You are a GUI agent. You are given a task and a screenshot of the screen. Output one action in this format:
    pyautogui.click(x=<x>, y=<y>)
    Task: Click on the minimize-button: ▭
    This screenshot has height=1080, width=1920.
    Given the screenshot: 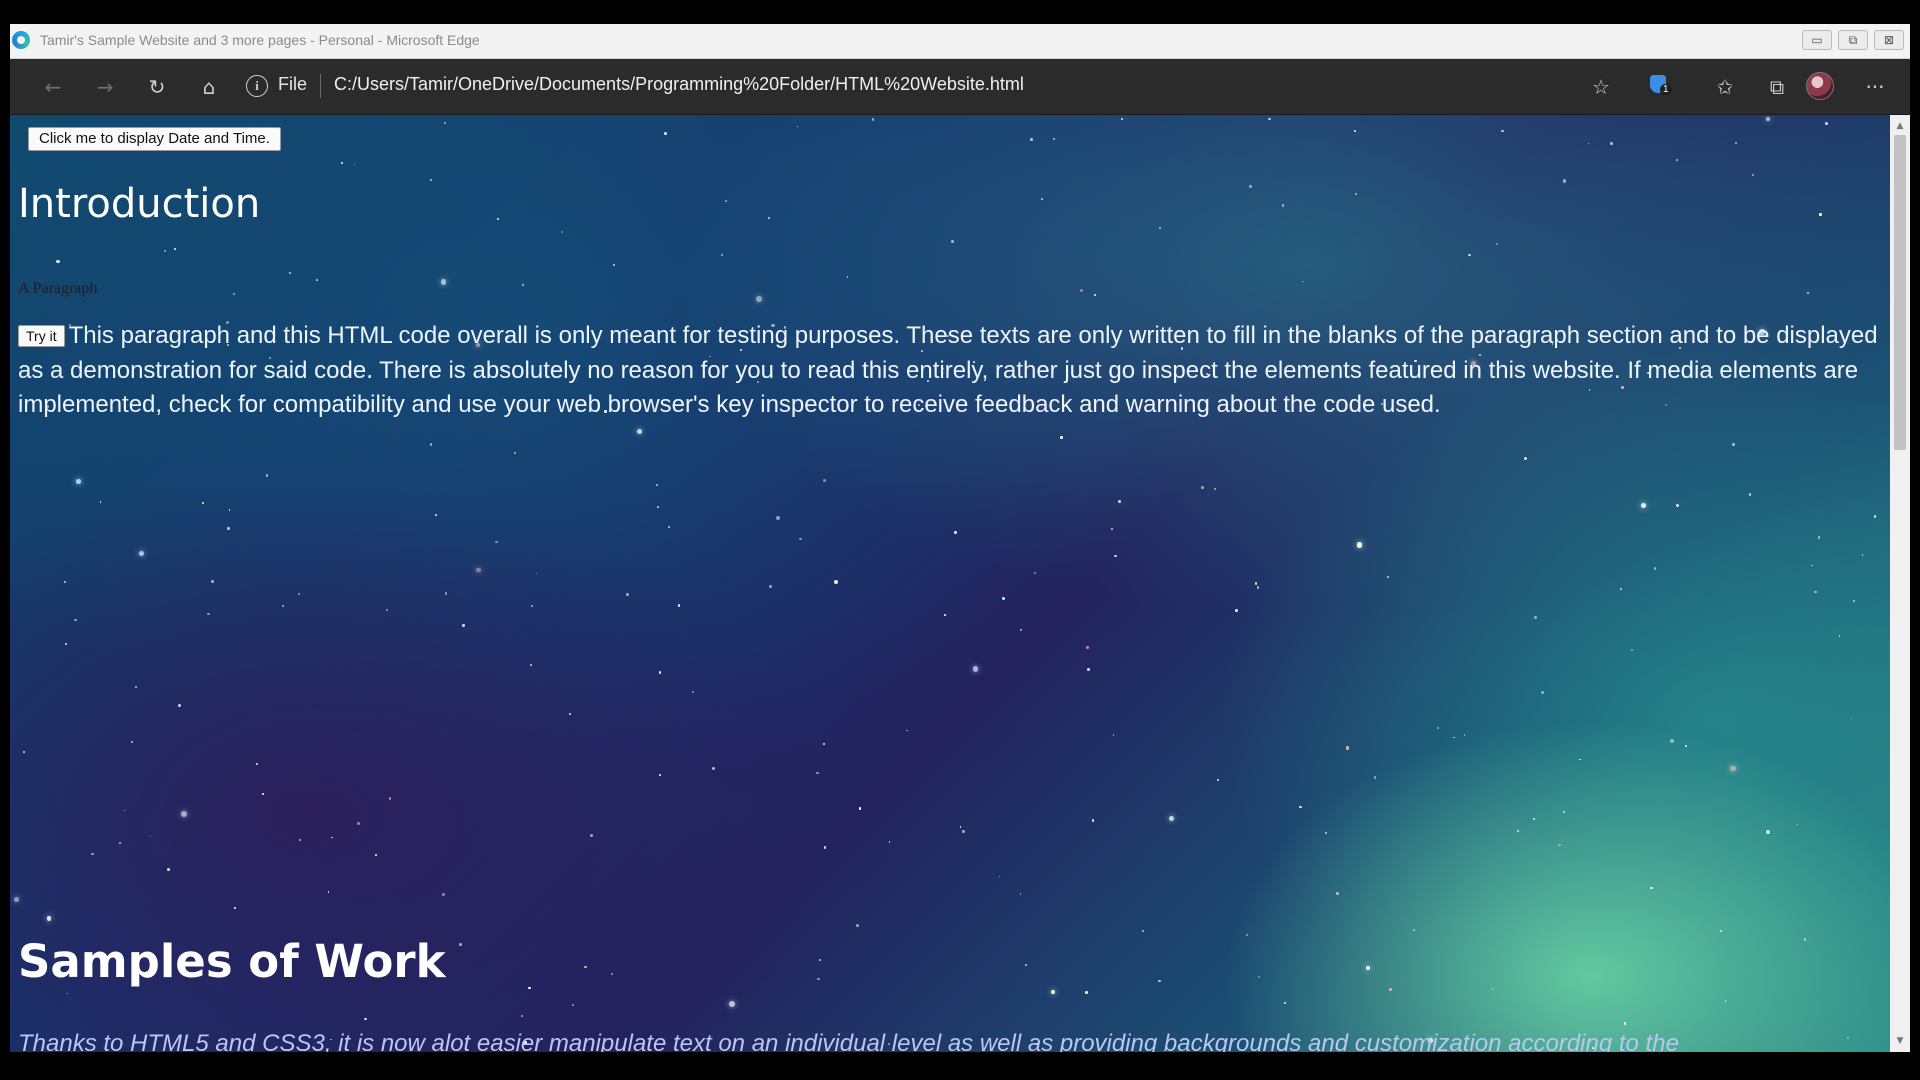 What is the action you would take?
    pyautogui.click(x=1817, y=40)
    